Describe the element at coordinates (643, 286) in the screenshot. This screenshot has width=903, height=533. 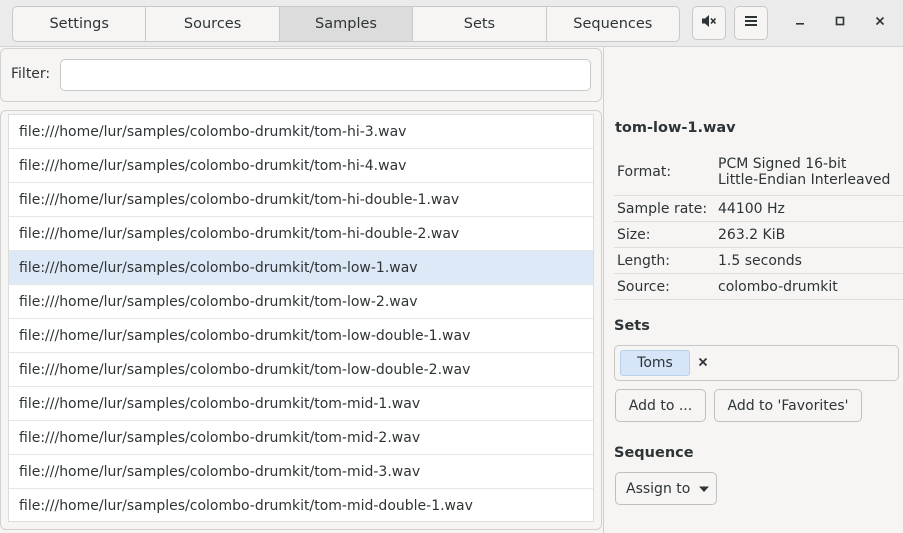
I see `detail-key: Source:` at that location.